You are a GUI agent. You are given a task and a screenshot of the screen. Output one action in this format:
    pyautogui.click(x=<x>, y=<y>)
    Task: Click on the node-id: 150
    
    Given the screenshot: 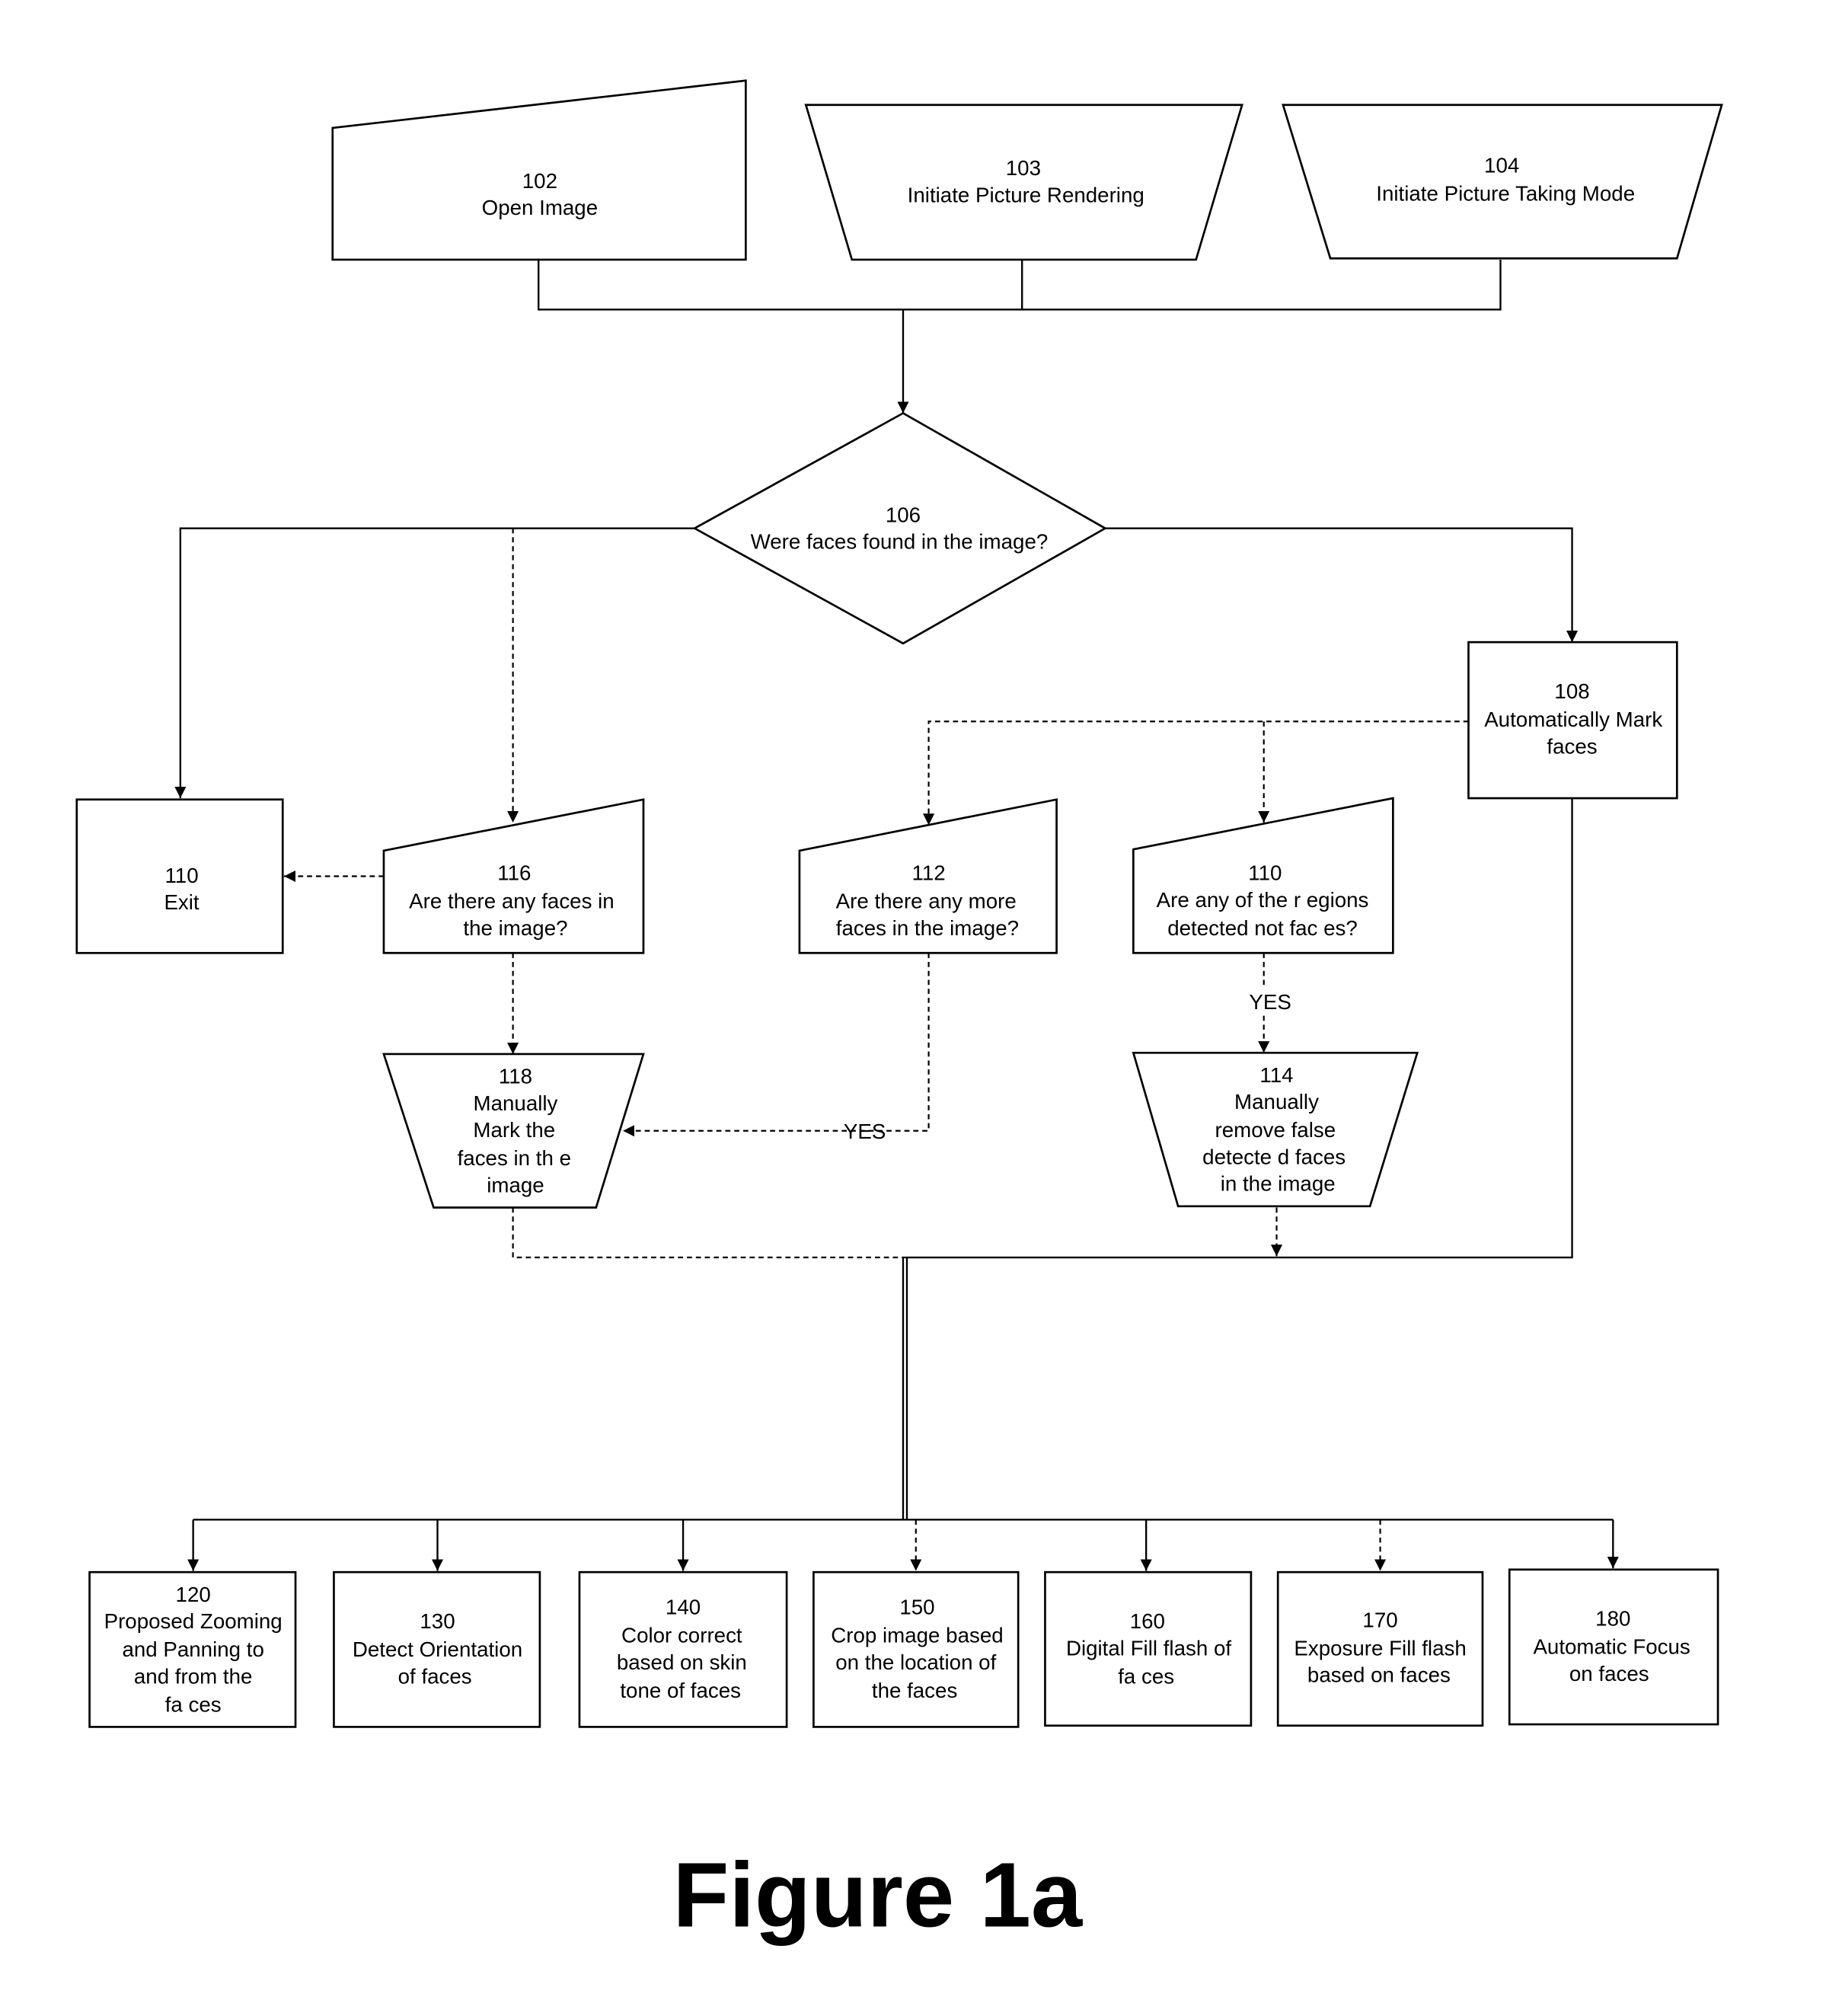 What is the action you would take?
    pyautogui.click(x=916, y=1607)
    